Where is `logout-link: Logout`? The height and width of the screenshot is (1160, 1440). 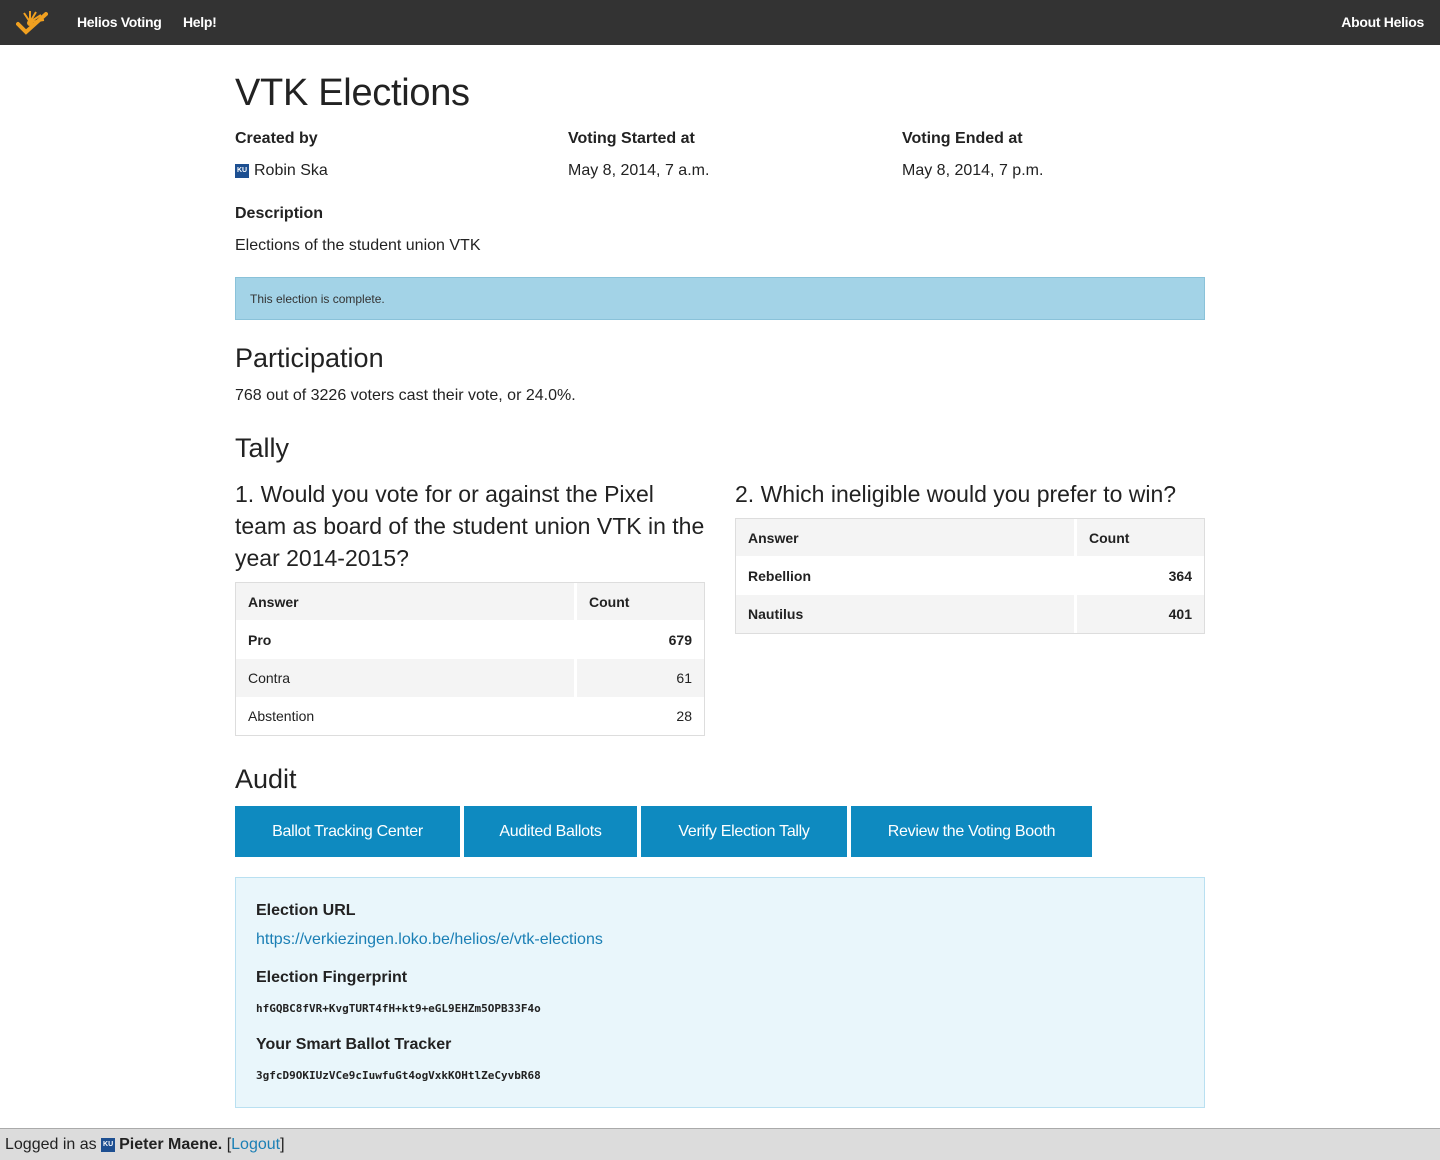 logout-link: Logout is located at coordinates (255, 1145).